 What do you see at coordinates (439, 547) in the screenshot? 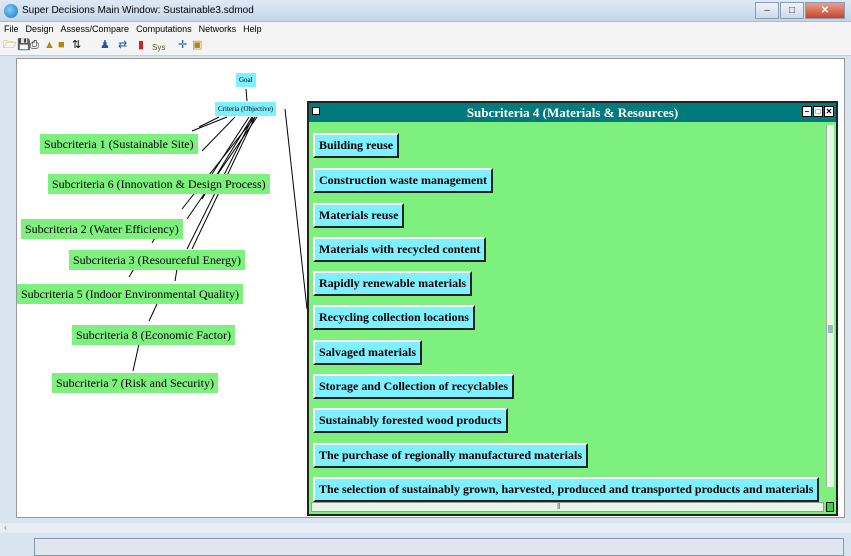
I see `status-bar` at bounding box center [439, 547].